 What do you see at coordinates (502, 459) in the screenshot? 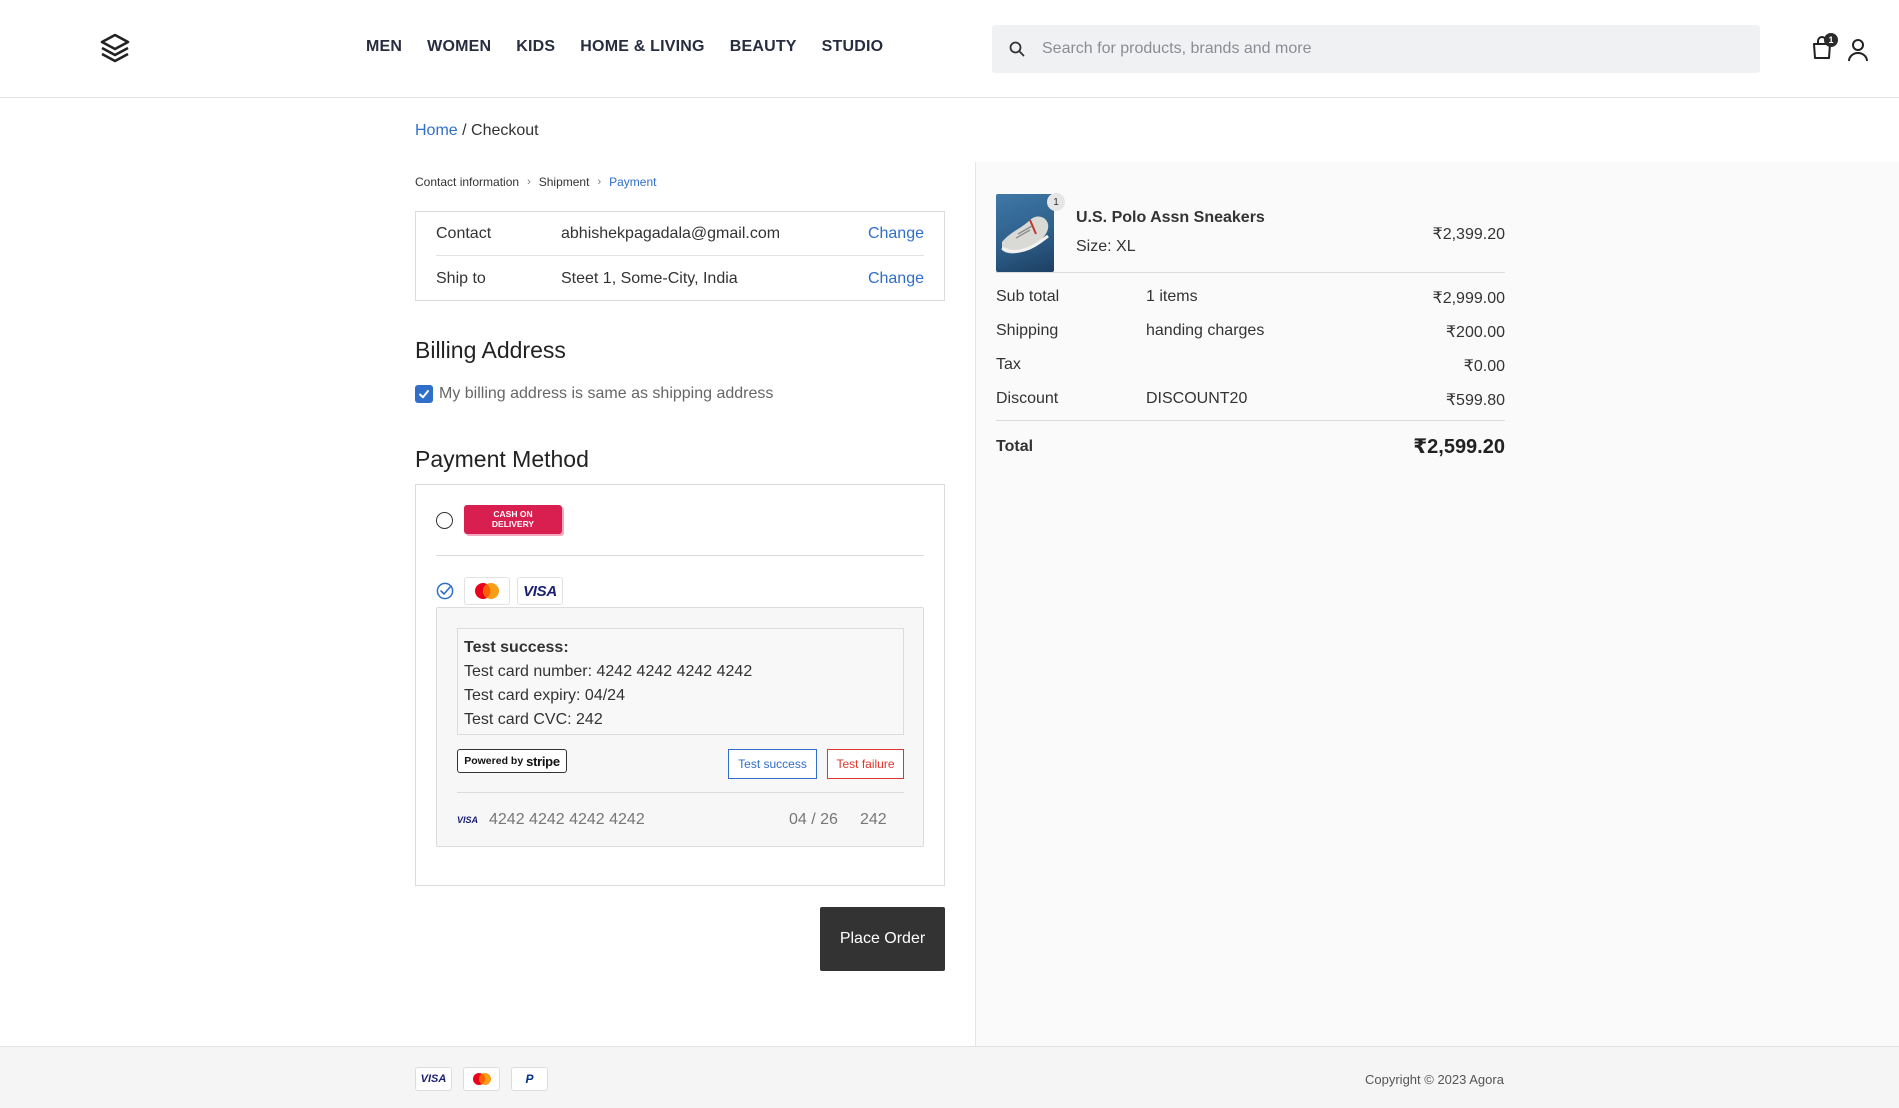
I see `payment-method-title: Payment Method` at bounding box center [502, 459].